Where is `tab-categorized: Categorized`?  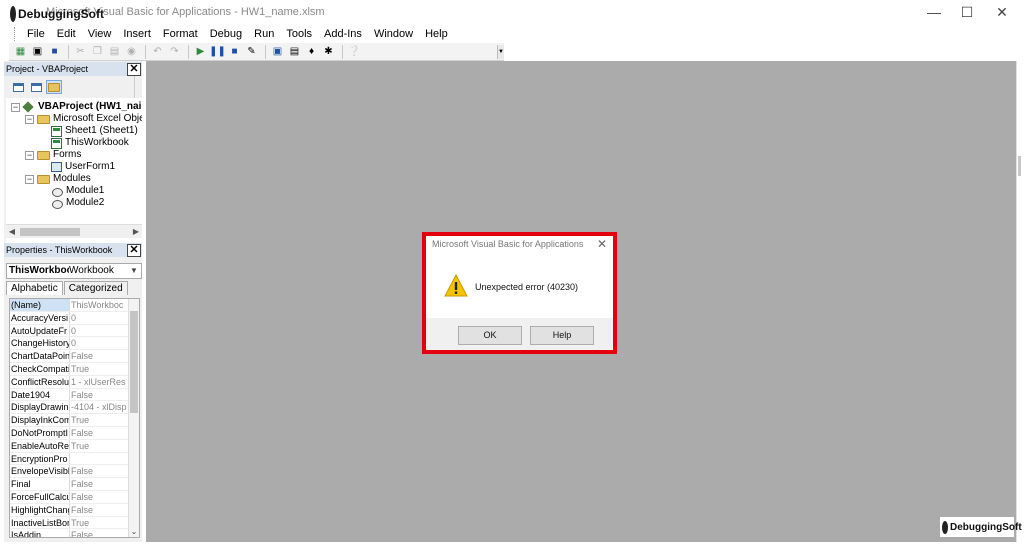 tab-categorized: Categorized is located at coordinates (95, 288).